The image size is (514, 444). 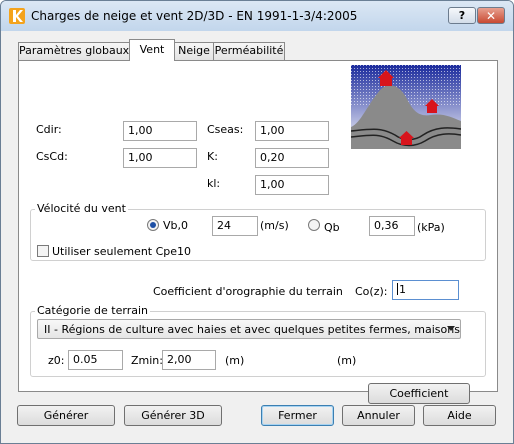 What do you see at coordinates (392, 226) in the screenshot?
I see `qb-input: 0,36` at bounding box center [392, 226].